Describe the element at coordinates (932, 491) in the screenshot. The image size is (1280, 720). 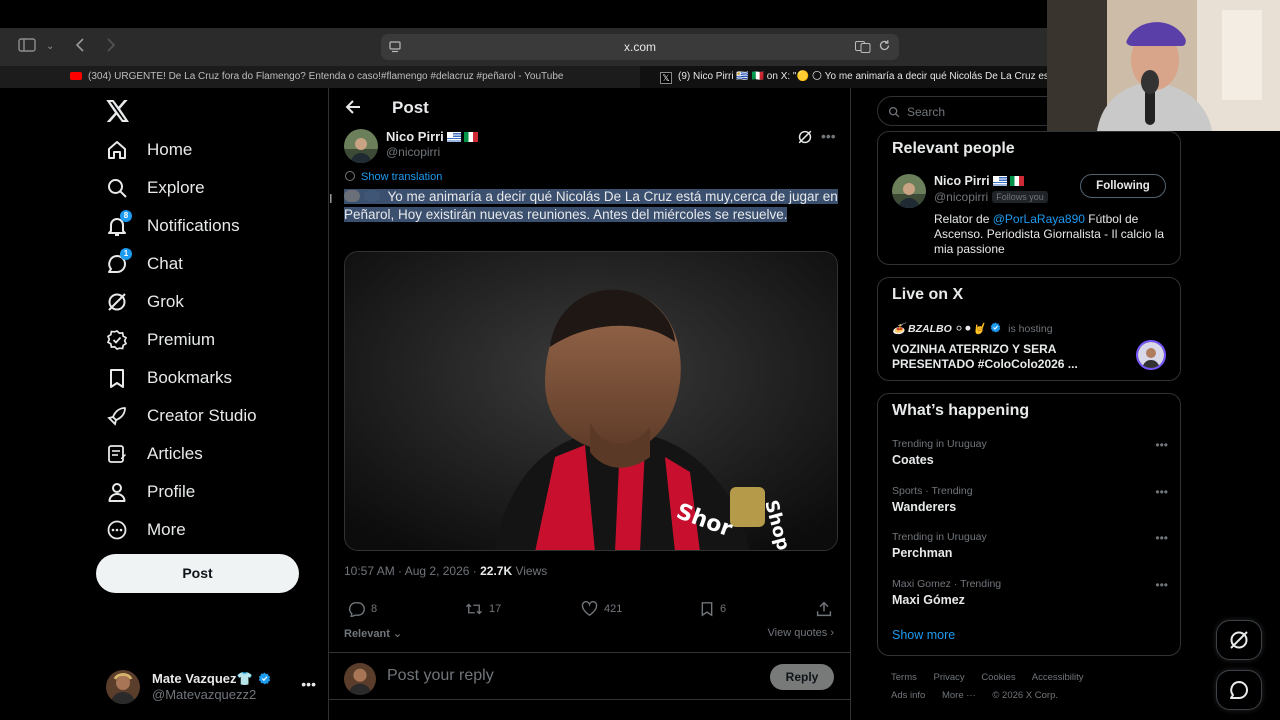
I see `trend-category: Sports · Trending` at that location.